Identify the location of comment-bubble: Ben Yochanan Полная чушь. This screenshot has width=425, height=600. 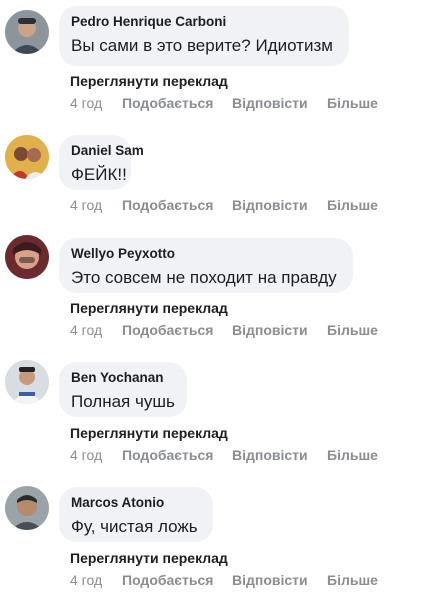
(123, 389).